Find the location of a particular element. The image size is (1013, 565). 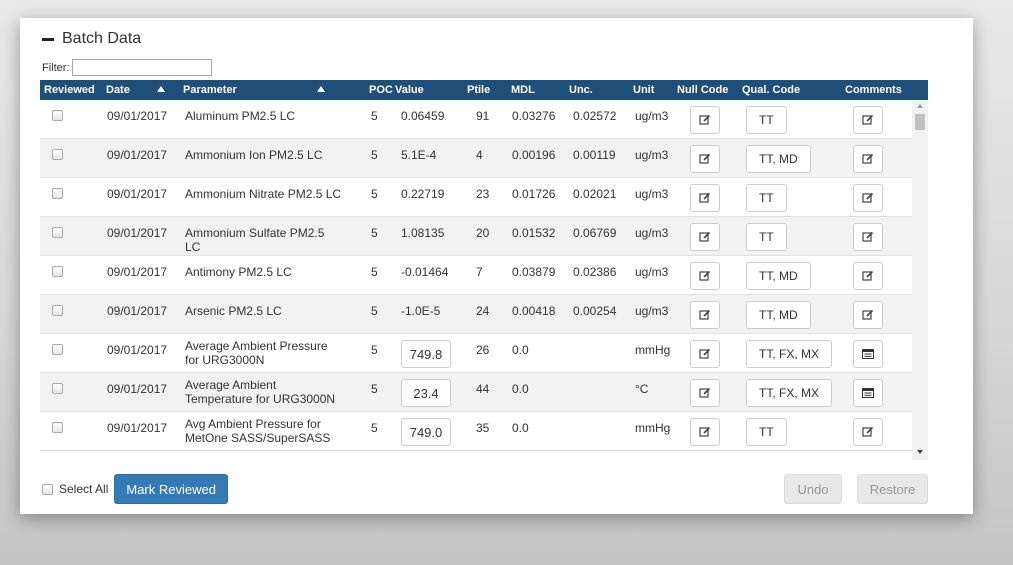

col-null-code: Null Code is located at coordinates (702, 90).